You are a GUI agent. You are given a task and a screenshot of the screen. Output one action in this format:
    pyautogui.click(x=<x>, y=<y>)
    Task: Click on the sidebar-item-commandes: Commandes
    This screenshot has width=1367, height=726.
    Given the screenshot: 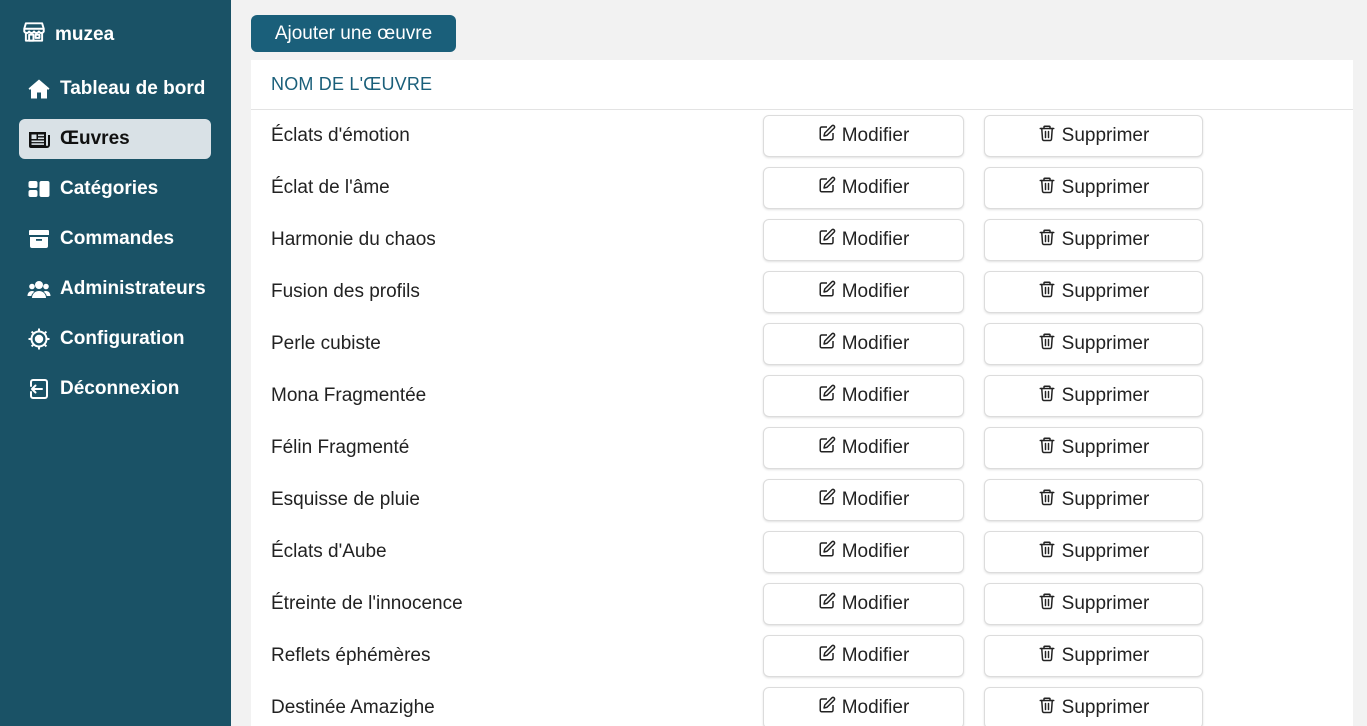 What is the action you would take?
    pyautogui.click(x=115, y=239)
    